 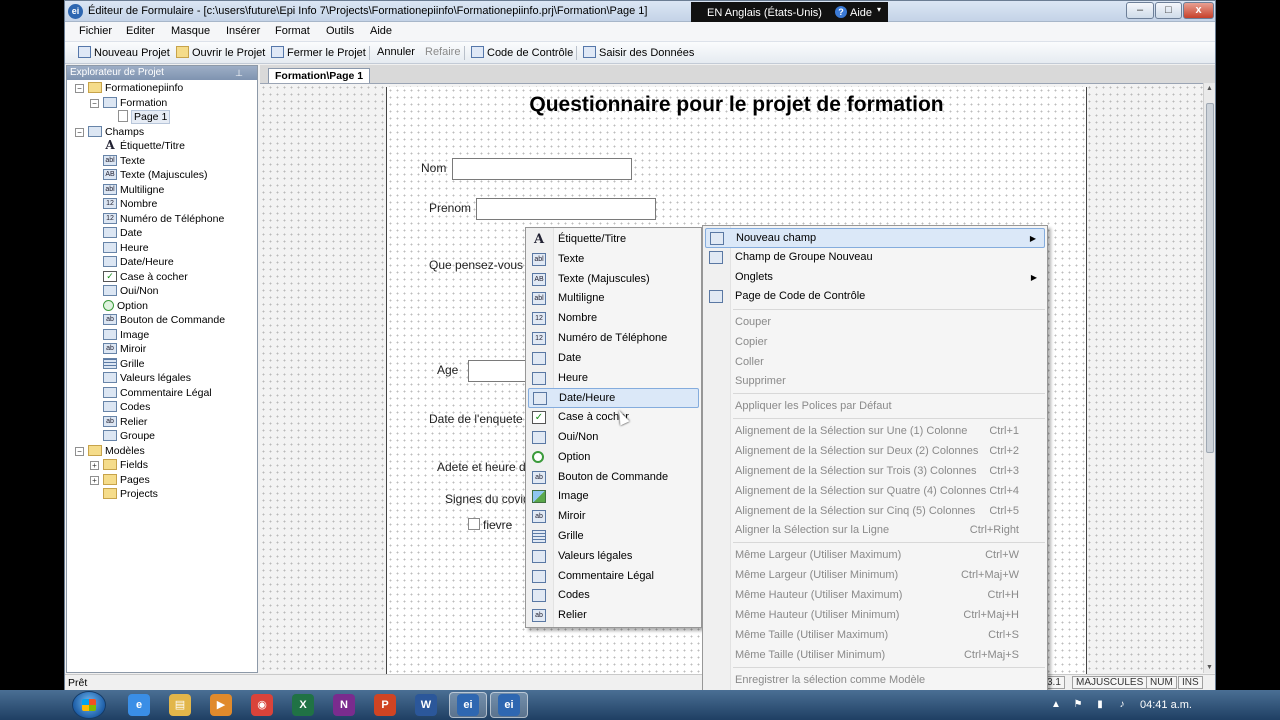 What do you see at coordinates (120, 480) in the screenshot?
I see `tree-item: + Pages` at bounding box center [120, 480].